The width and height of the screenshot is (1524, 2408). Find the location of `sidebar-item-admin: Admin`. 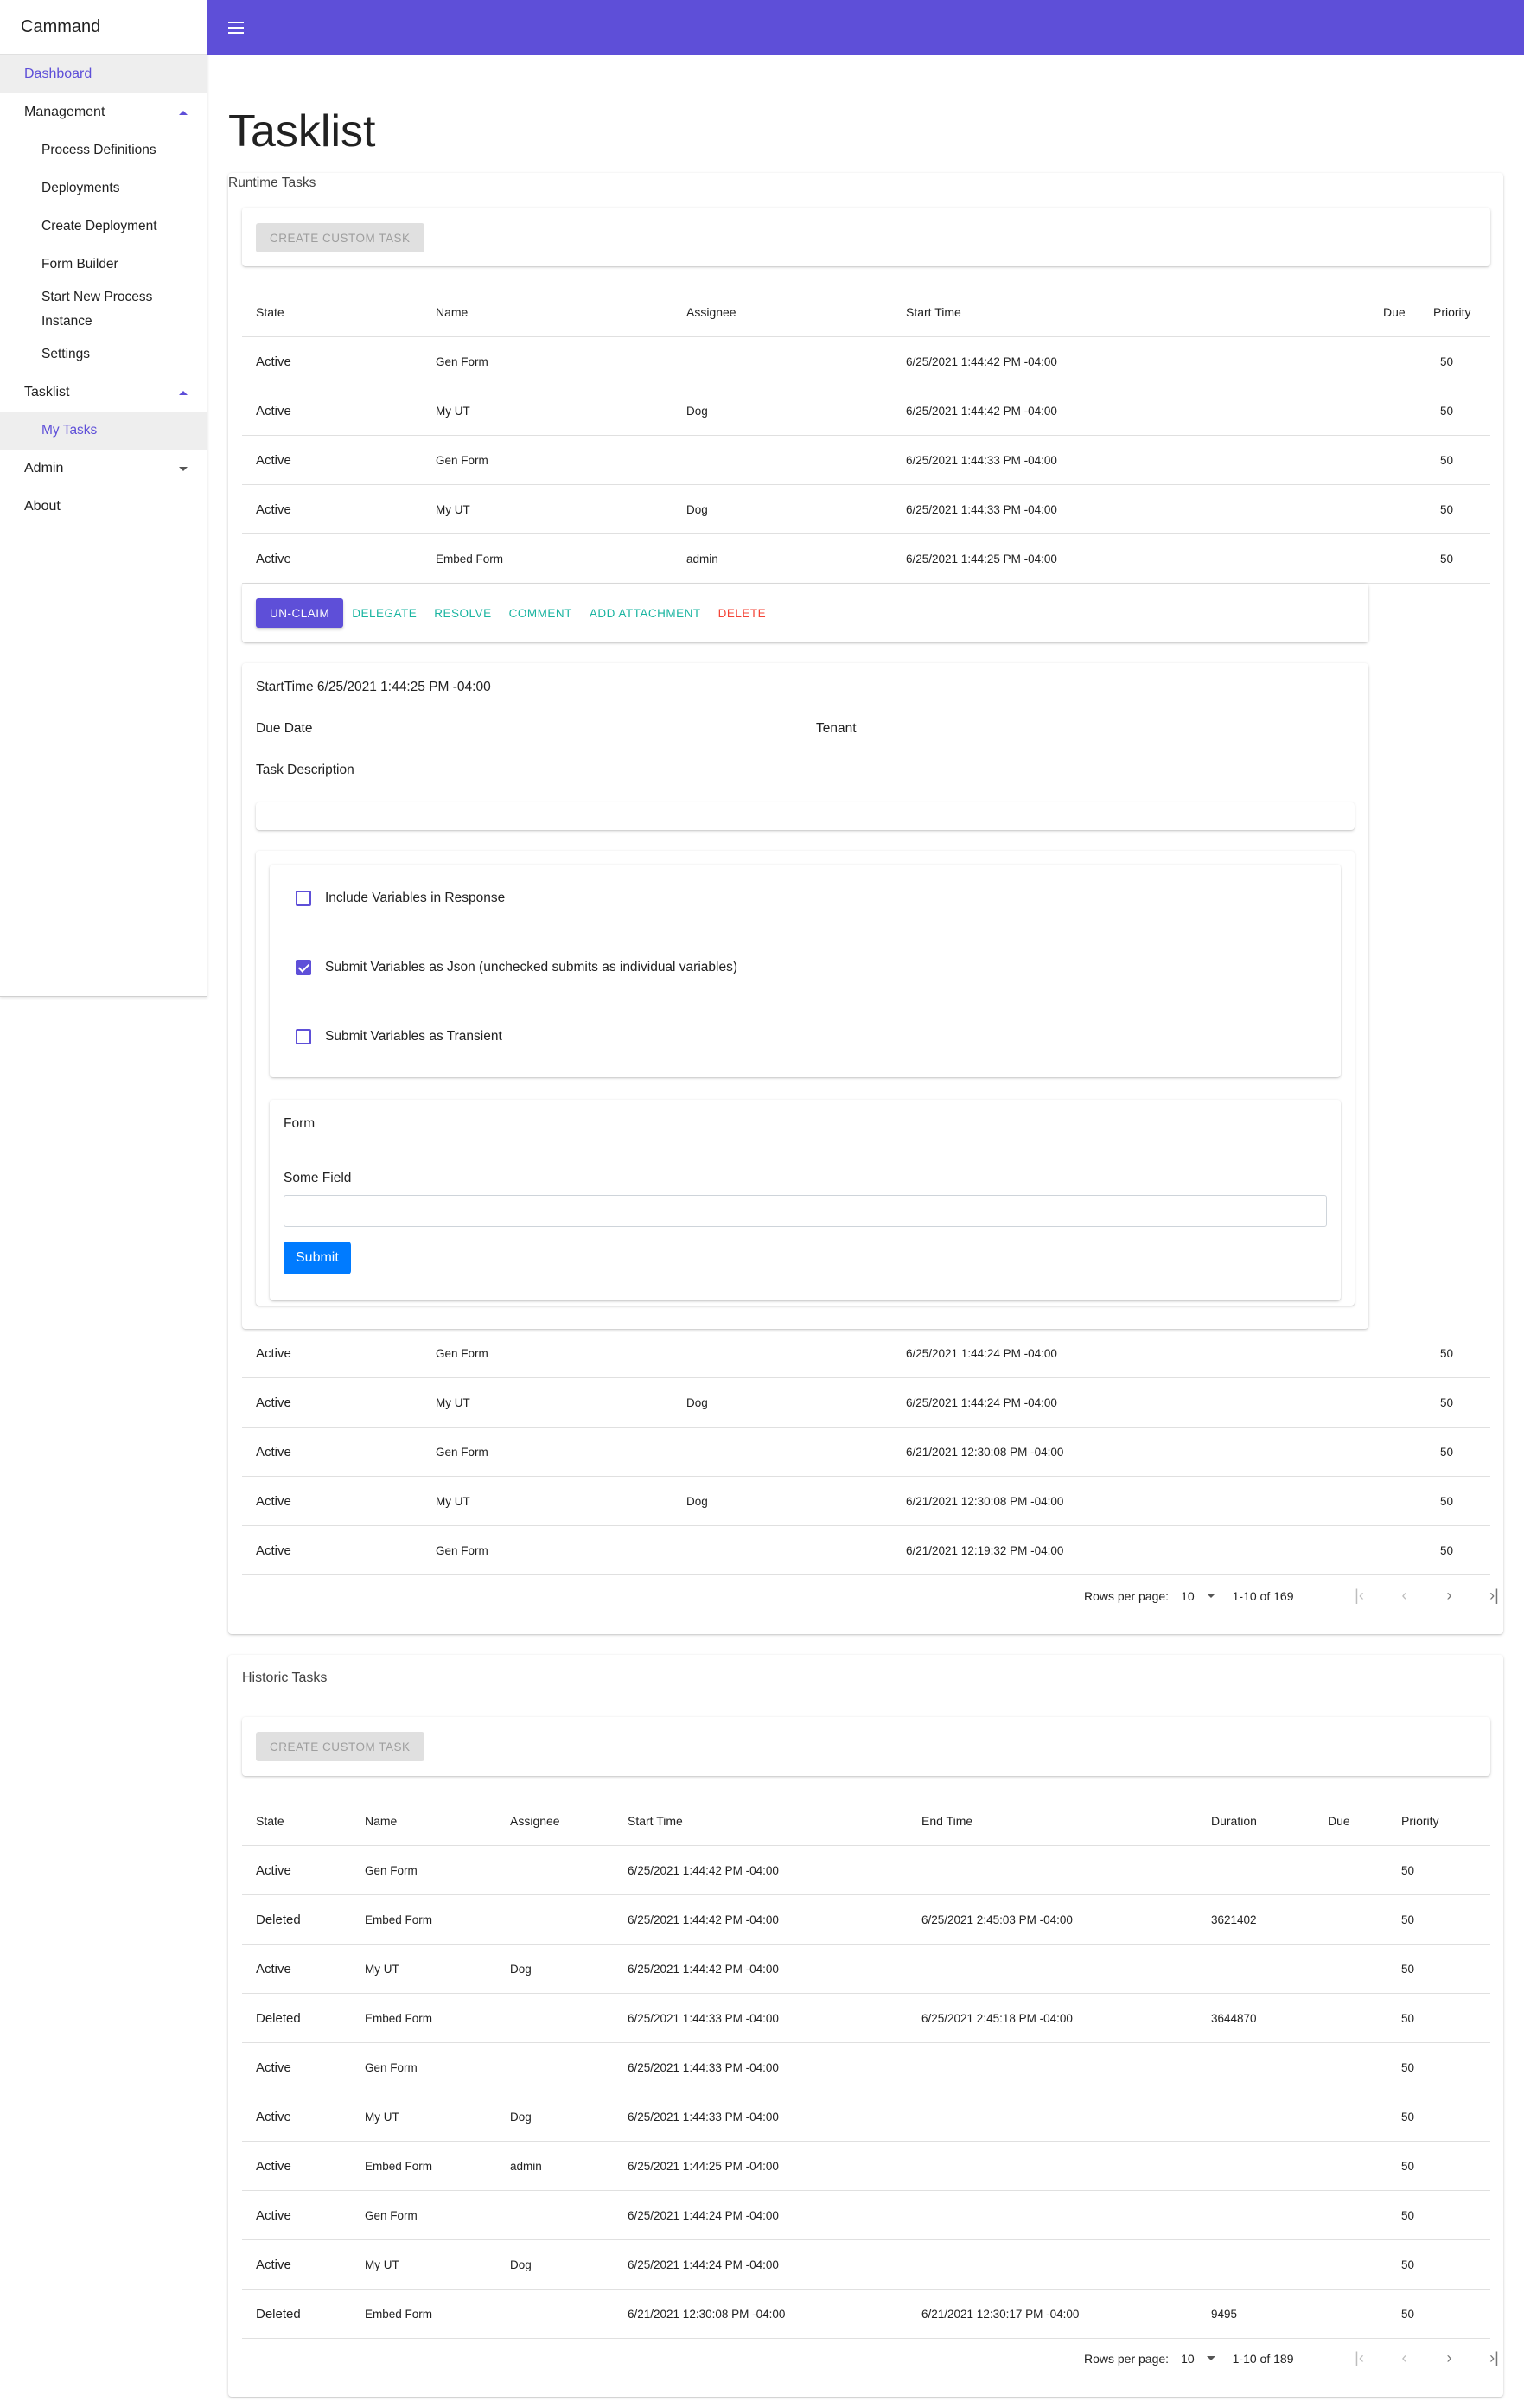

sidebar-item-admin: Admin is located at coordinates (103, 469).